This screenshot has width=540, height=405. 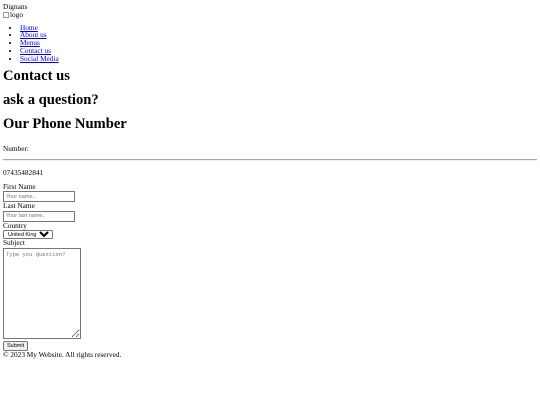 What do you see at coordinates (278, 35) in the screenshot?
I see `nav-item-about: About us` at bounding box center [278, 35].